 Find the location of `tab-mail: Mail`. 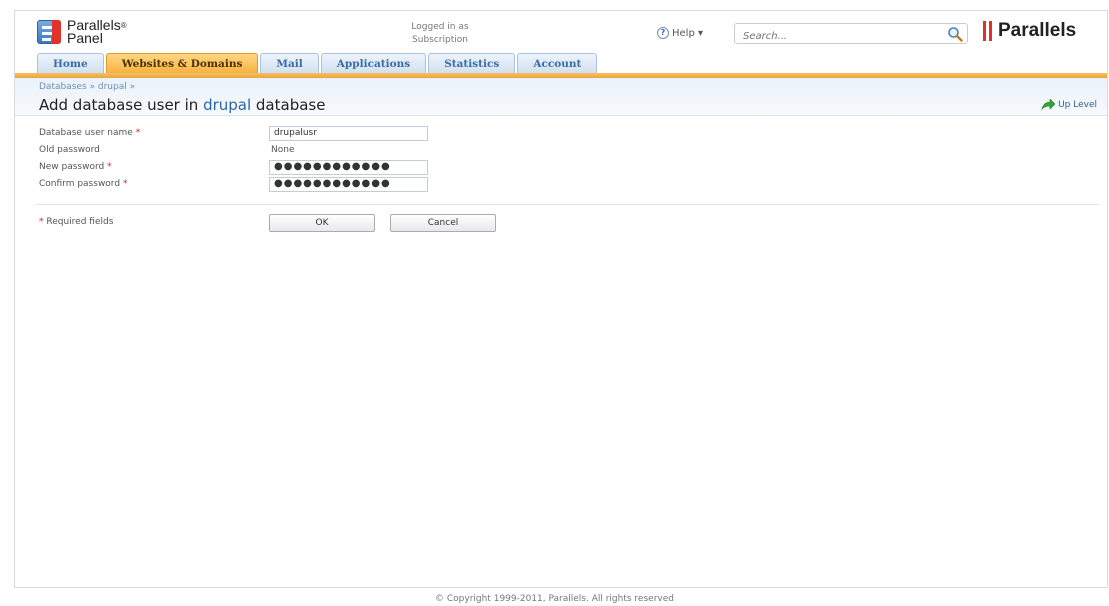

tab-mail: Mail is located at coordinates (289, 63).